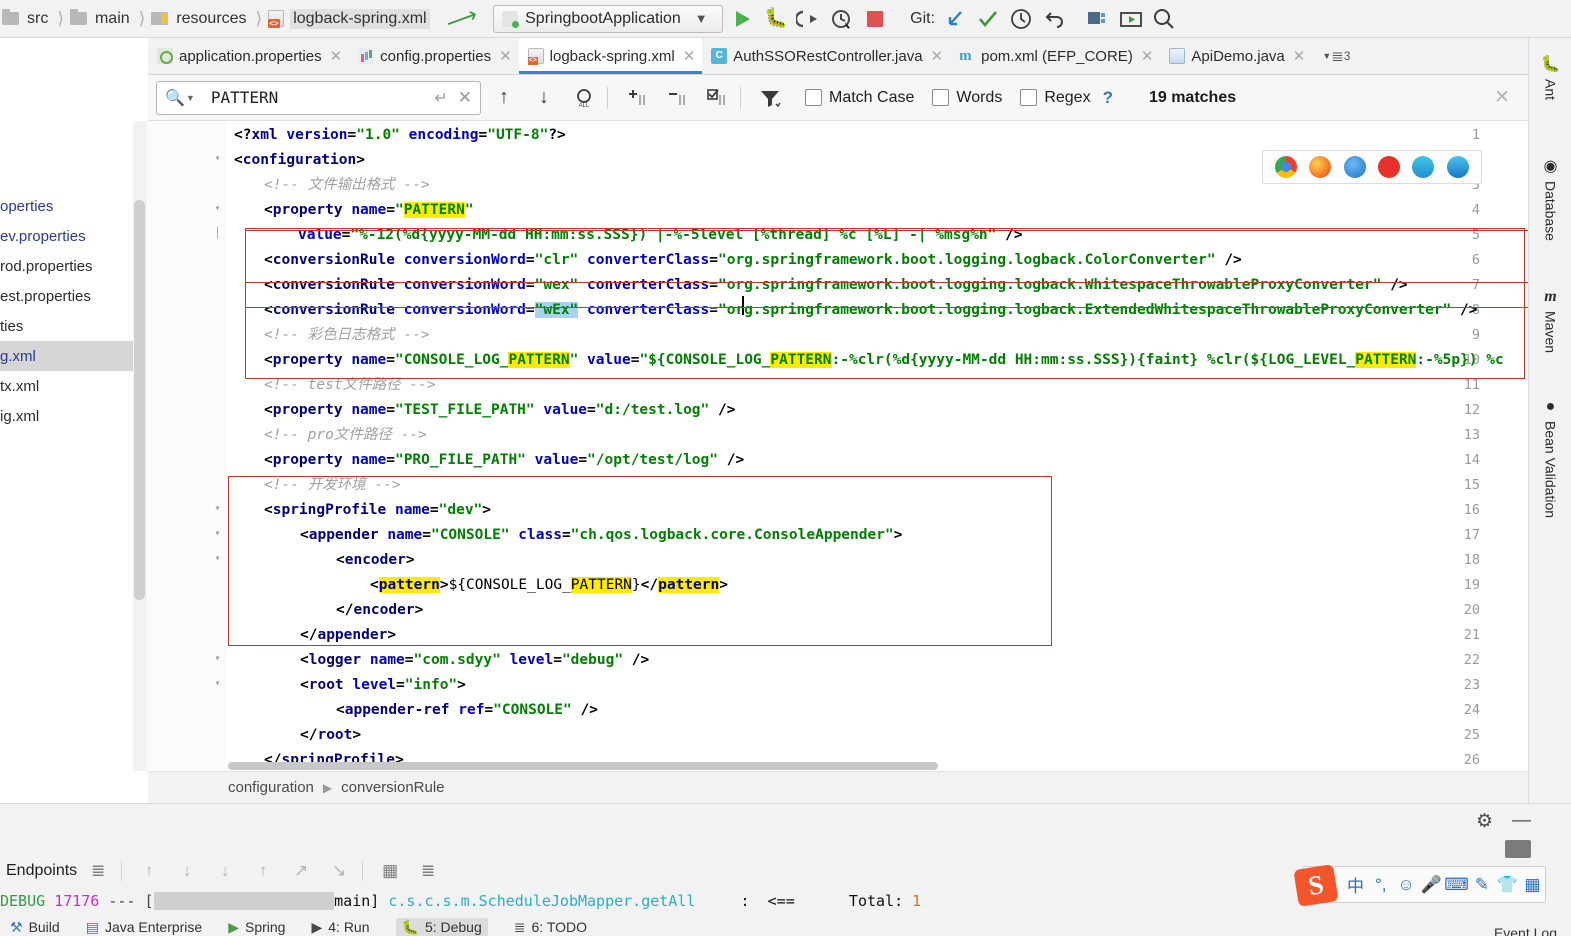 Image resolution: width=1571 pixels, height=936 pixels. Describe the element at coordinates (1550, 198) in the screenshot. I see `tool-window-database: ◉ Database` at that location.